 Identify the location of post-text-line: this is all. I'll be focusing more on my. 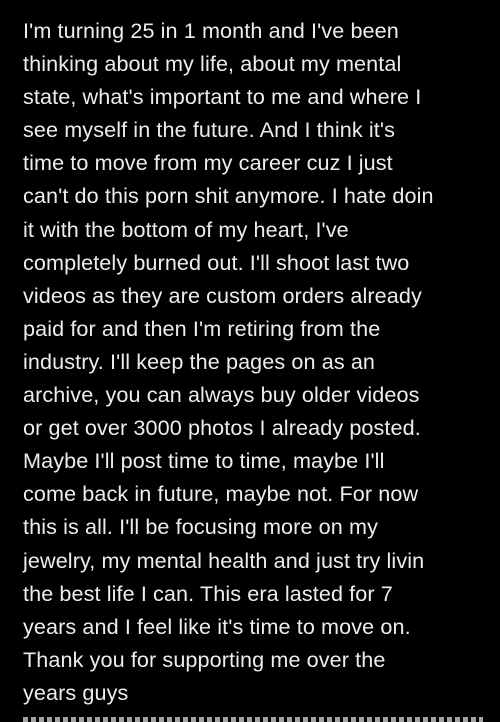
(200, 527).